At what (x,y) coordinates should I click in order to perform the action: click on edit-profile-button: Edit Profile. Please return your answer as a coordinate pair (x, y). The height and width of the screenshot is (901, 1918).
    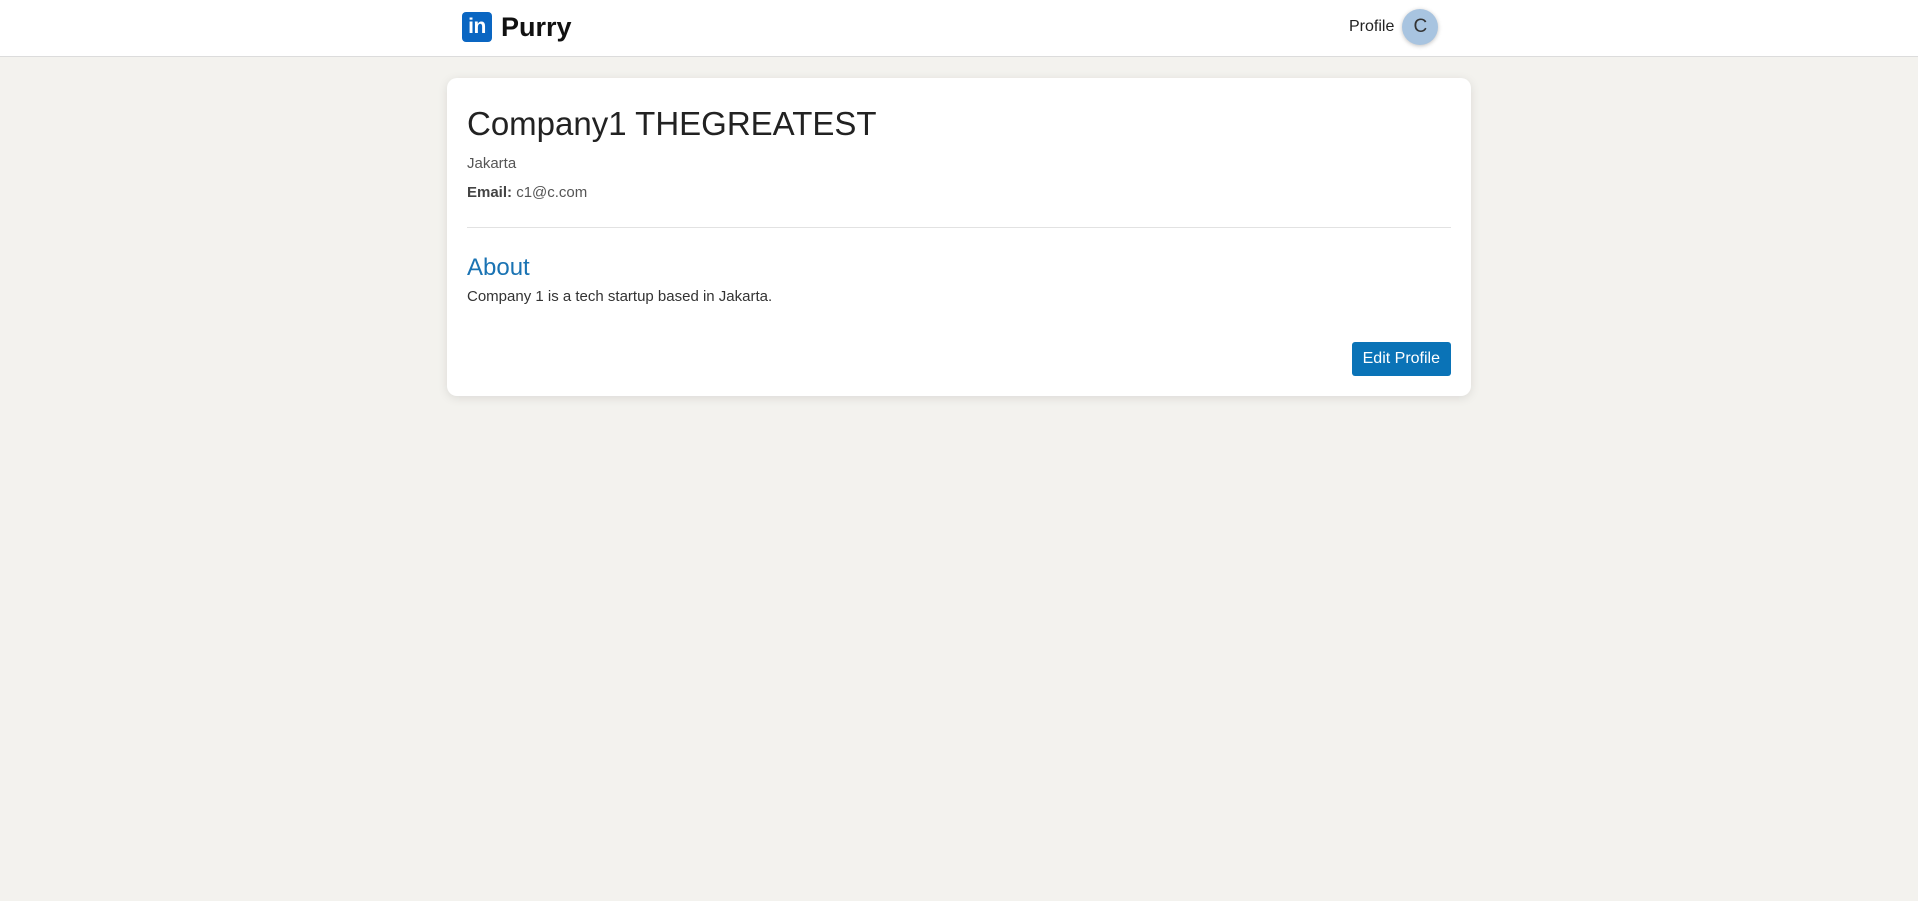
    Looking at the image, I should click on (1401, 359).